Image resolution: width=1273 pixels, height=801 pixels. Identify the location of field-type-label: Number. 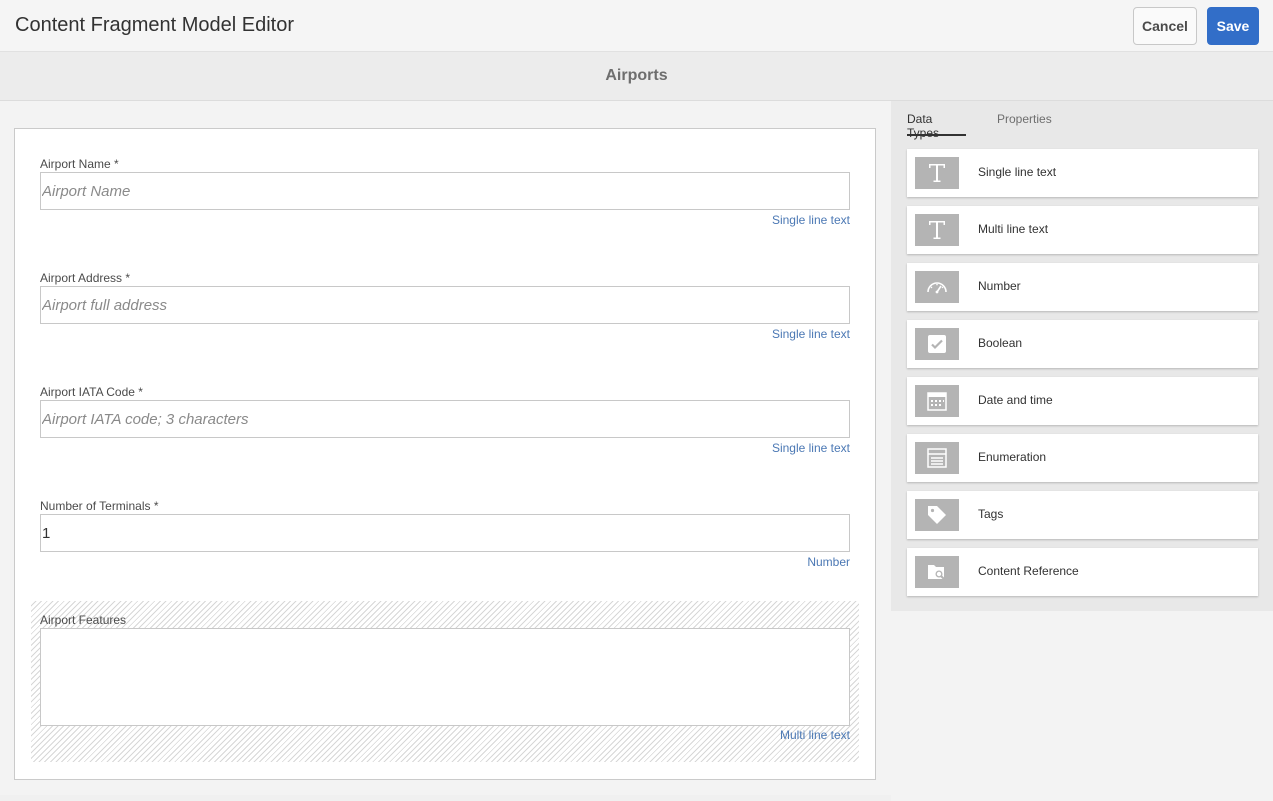
(828, 562).